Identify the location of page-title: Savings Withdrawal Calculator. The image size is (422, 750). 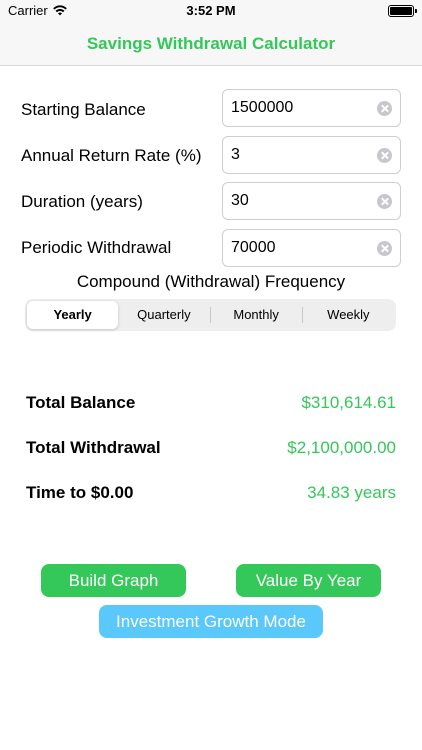
(211, 43).